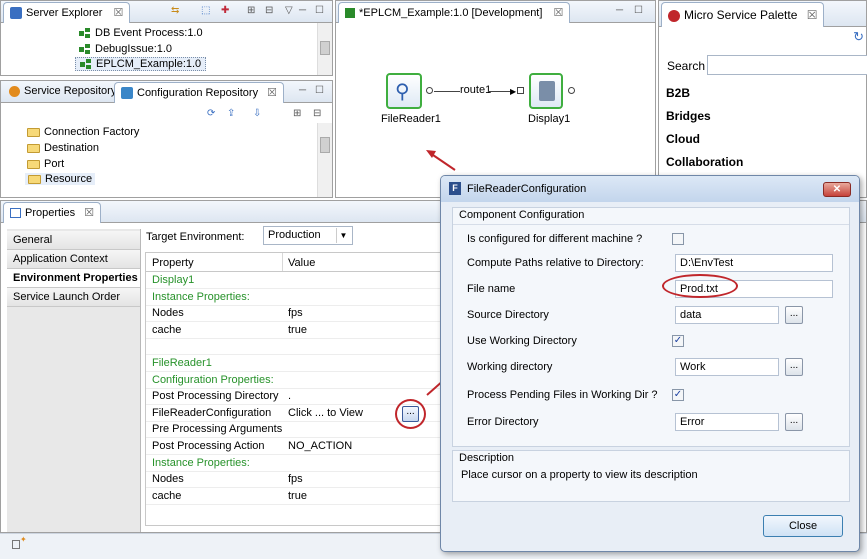  I want to click on table-row, so click(295, 347).